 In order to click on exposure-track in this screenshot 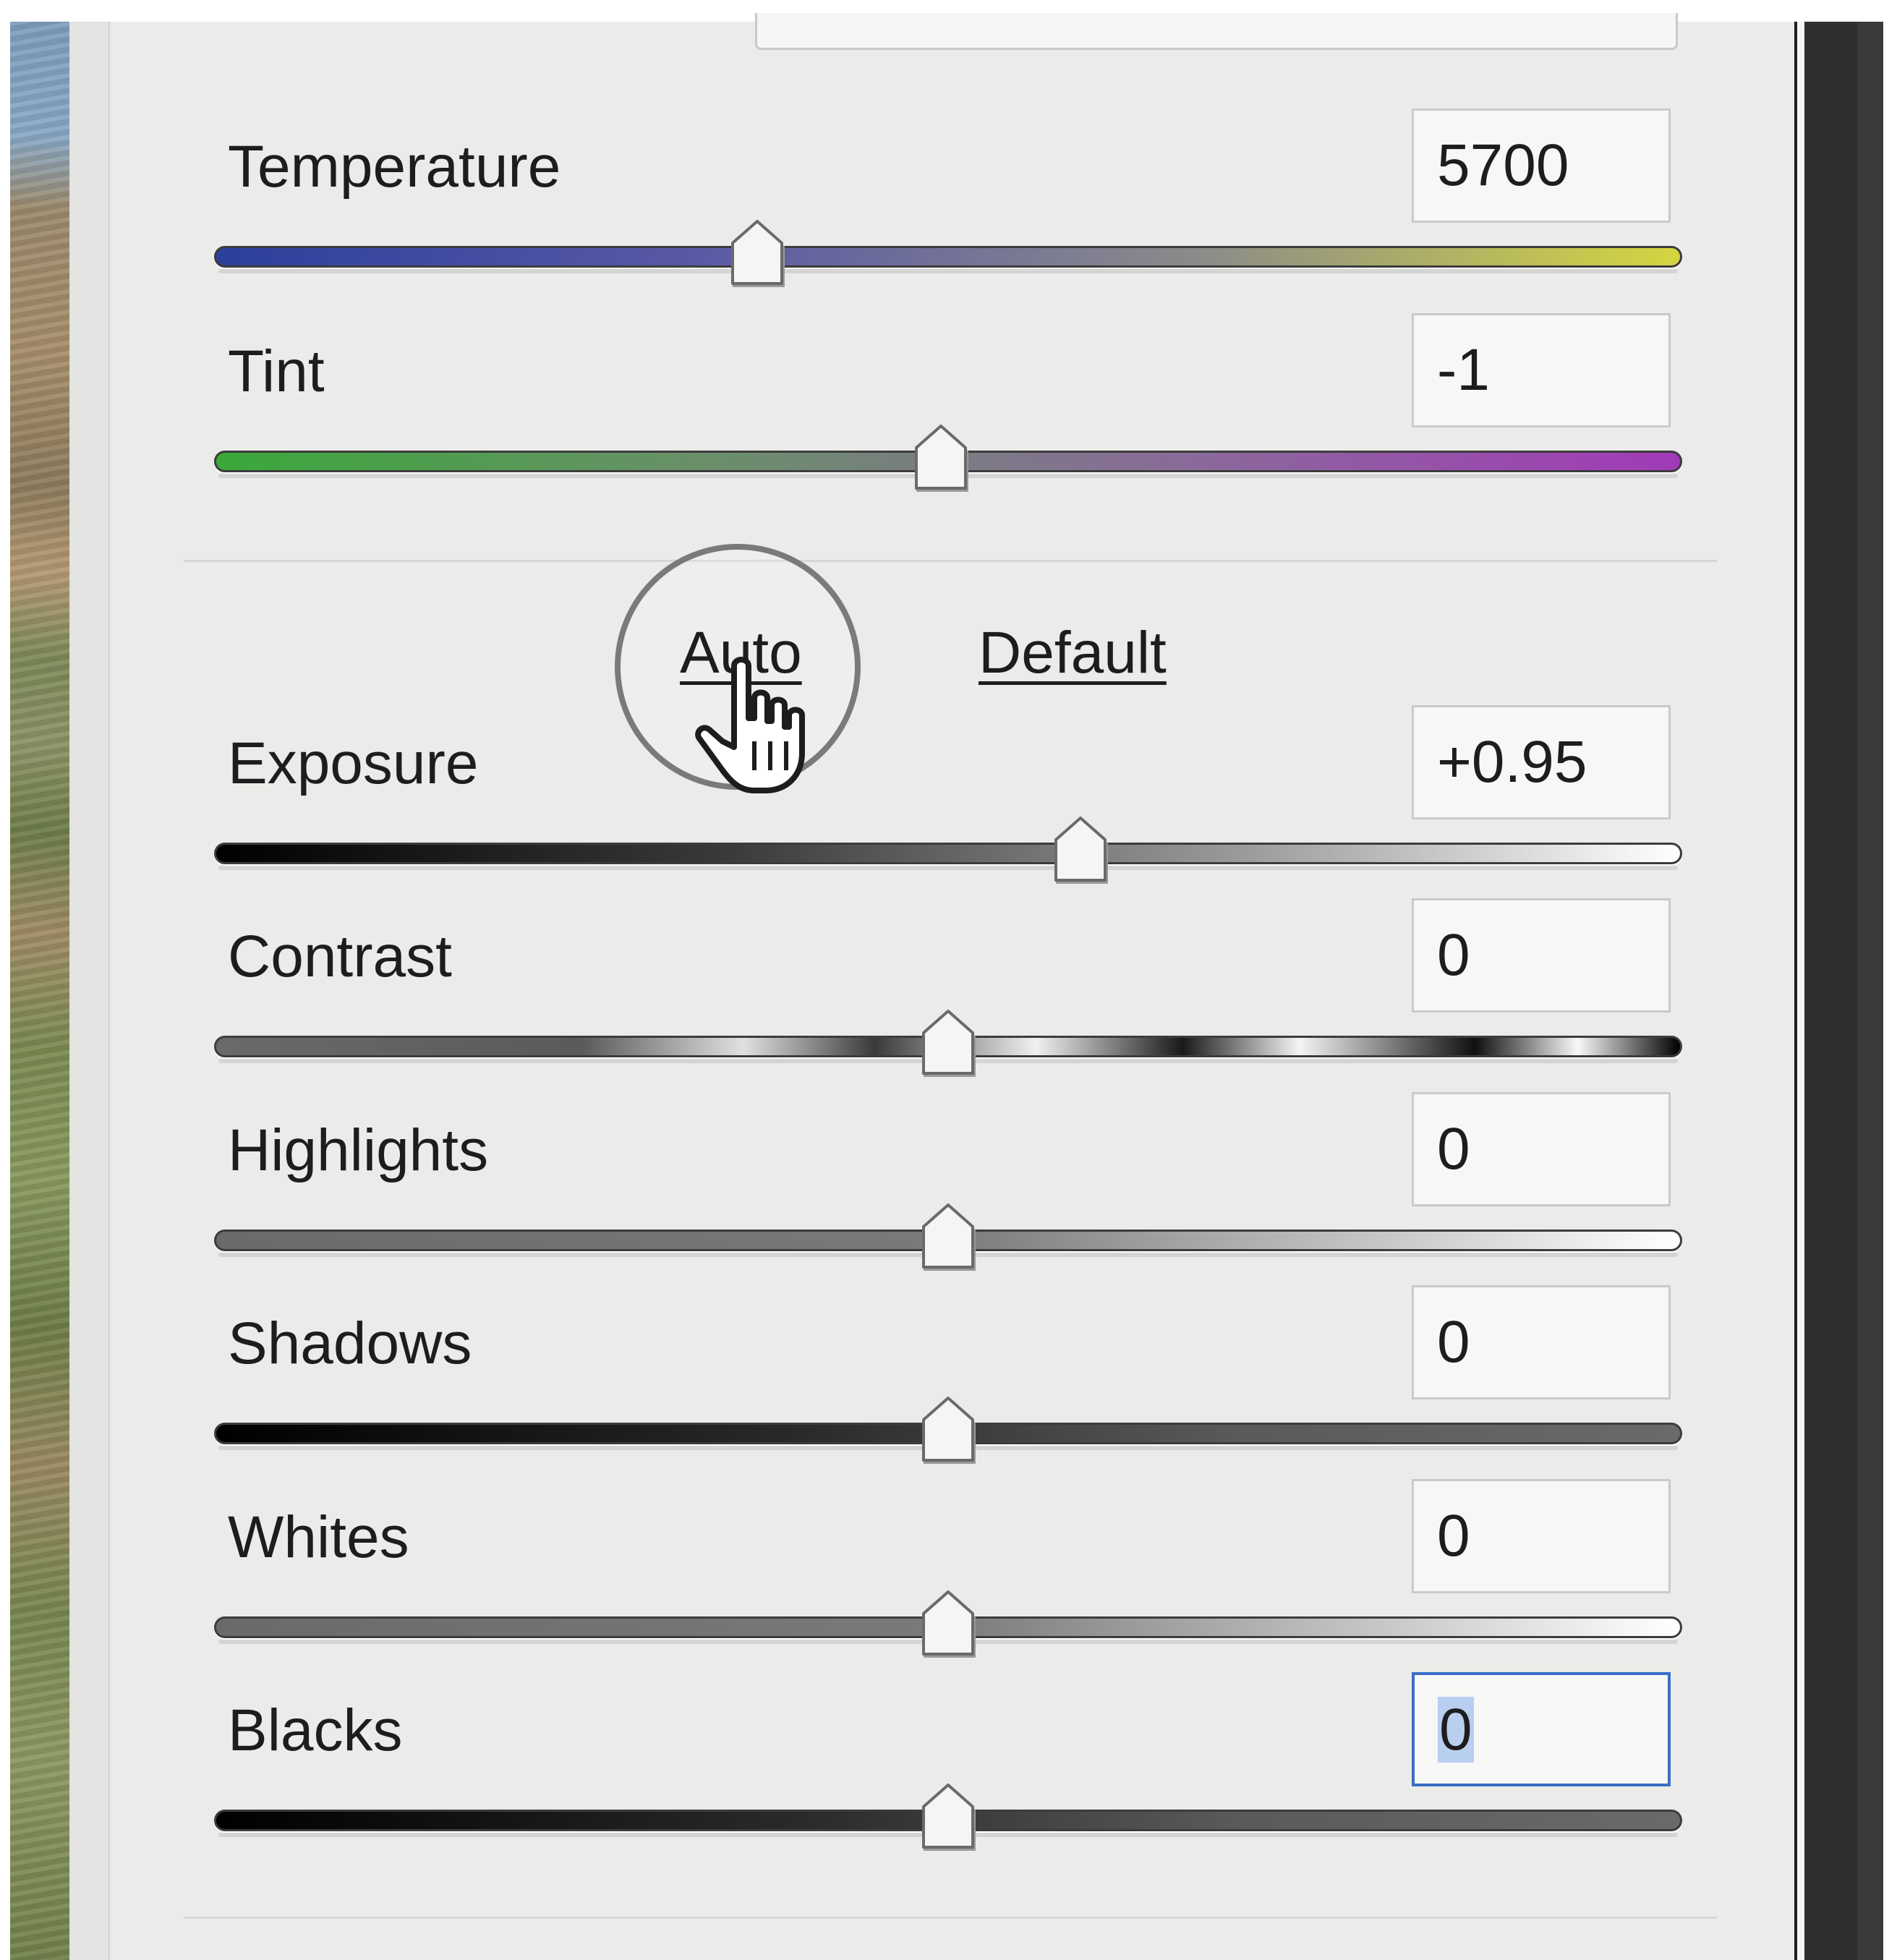, I will do `click(948, 853)`.